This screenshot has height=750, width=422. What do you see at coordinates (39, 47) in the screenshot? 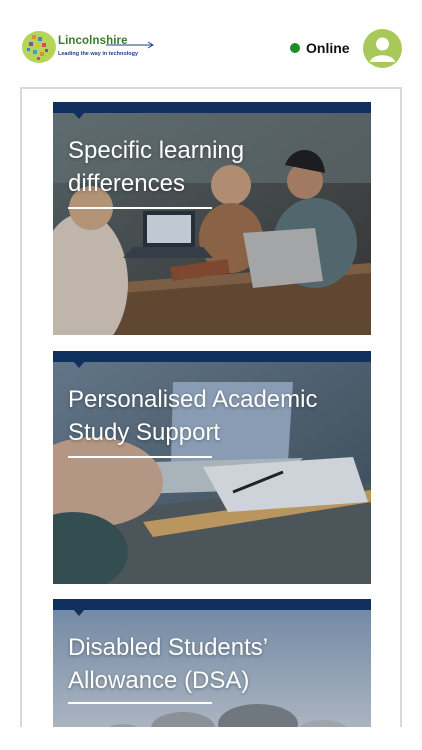
I see `logo-mark-icon` at bounding box center [39, 47].